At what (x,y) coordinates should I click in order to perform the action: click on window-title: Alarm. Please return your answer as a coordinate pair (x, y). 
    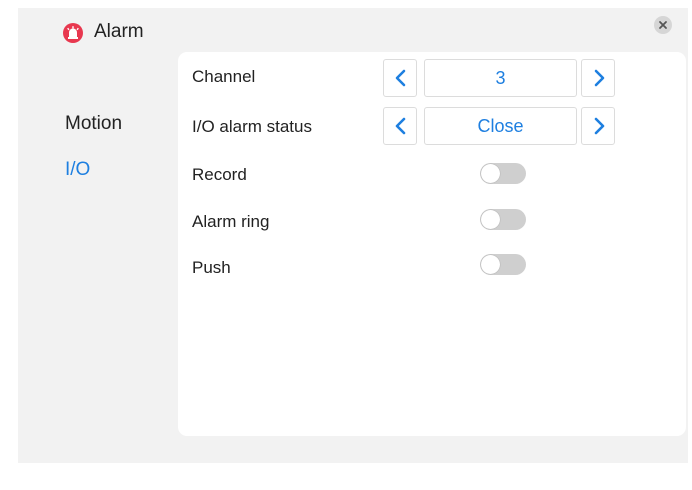
    Looking at the image, I should click on (119, 31).